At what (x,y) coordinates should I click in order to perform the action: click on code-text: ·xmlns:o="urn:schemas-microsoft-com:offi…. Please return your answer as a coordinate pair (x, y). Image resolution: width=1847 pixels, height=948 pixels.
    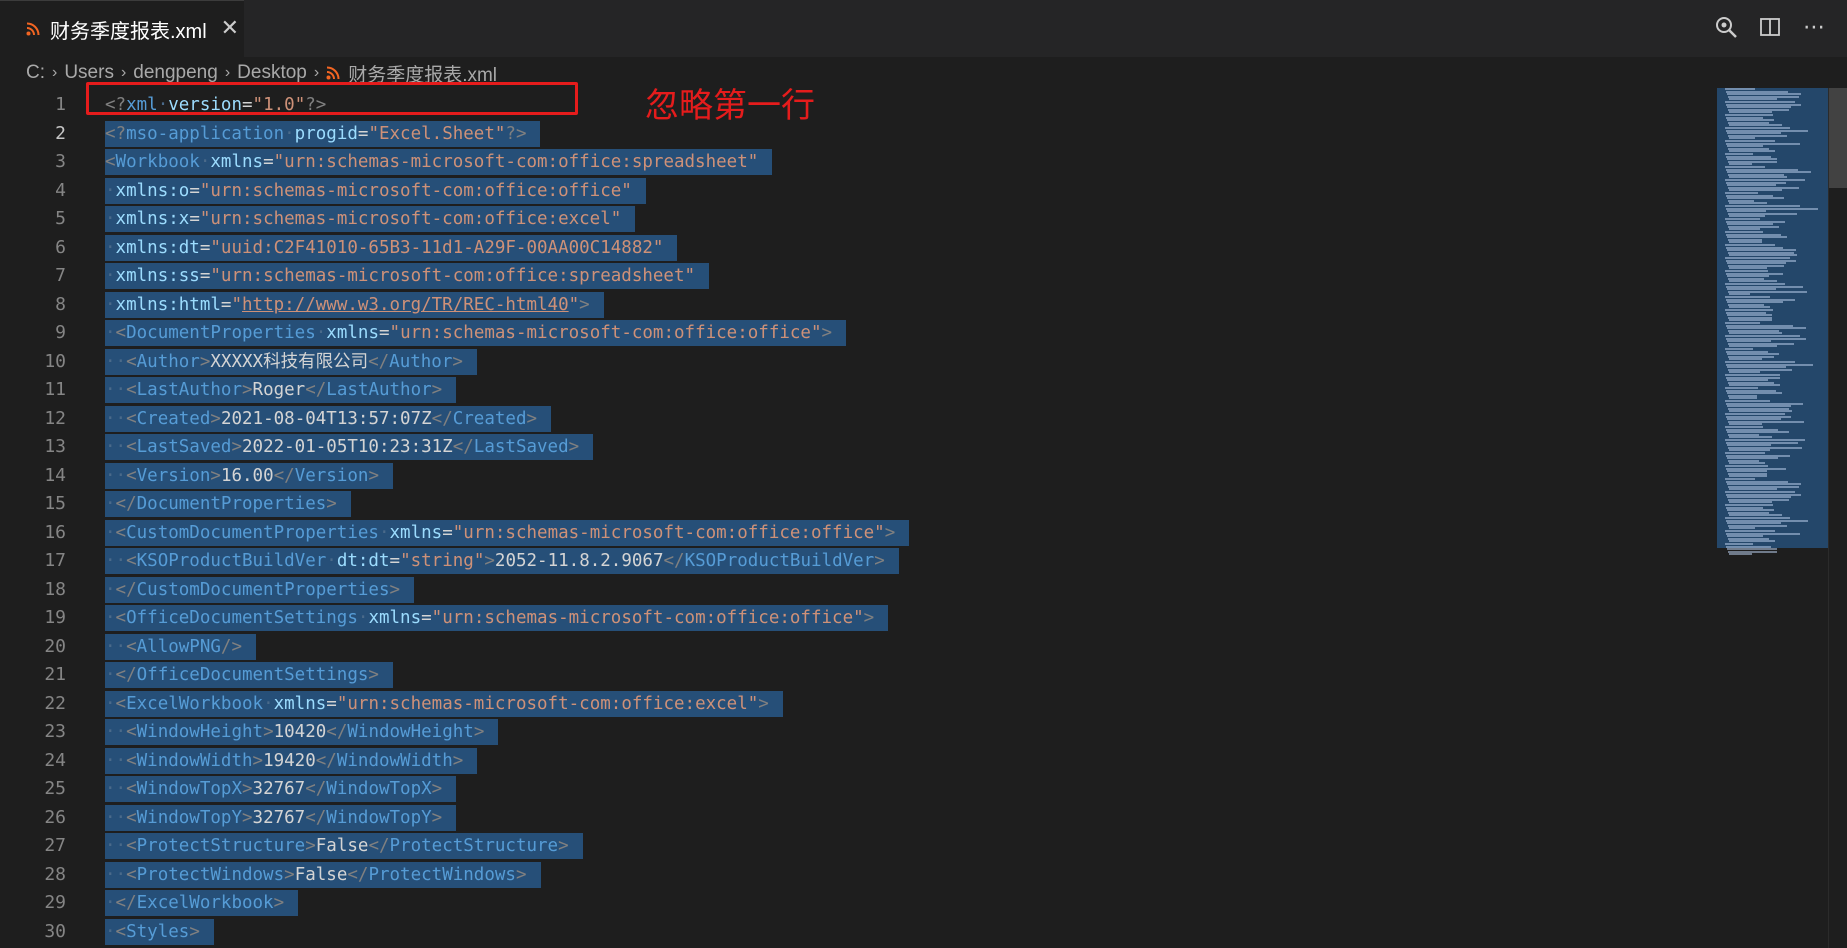
    Looking at the image, I should click on (375, 190).